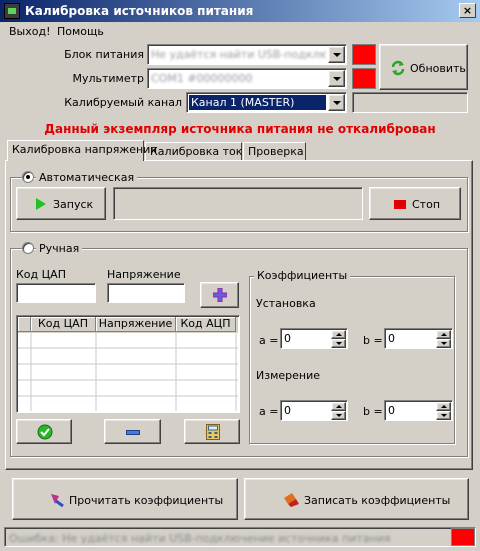 Image resolution: width=480 pixels, height=551 pixels. What do you see at coordinates (287, 338) in the screenshot?
I see `setup-a-value: 0` at bounding box center [287, 338].